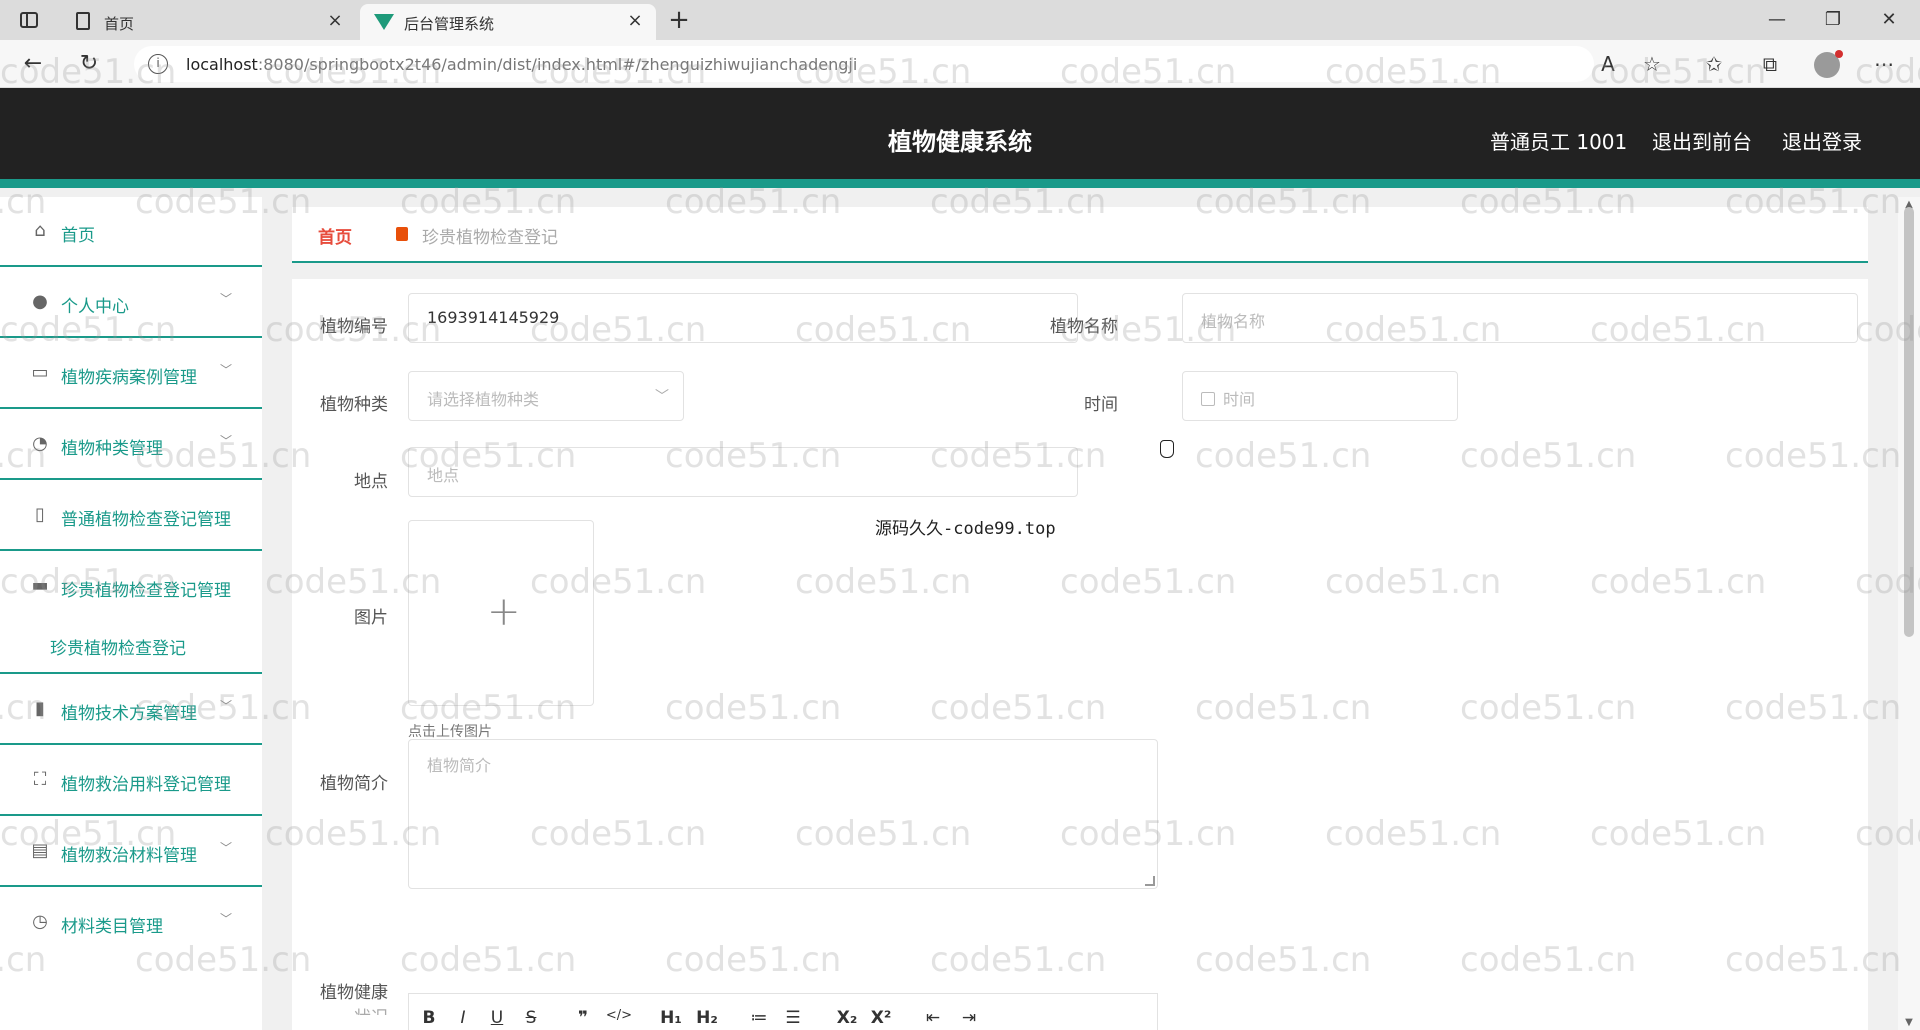 This screenshot has height=1030, width=1920. Describe the element at coordinates (40, 585) in the screenshot. I see `folder-icon: ▬` at that location.